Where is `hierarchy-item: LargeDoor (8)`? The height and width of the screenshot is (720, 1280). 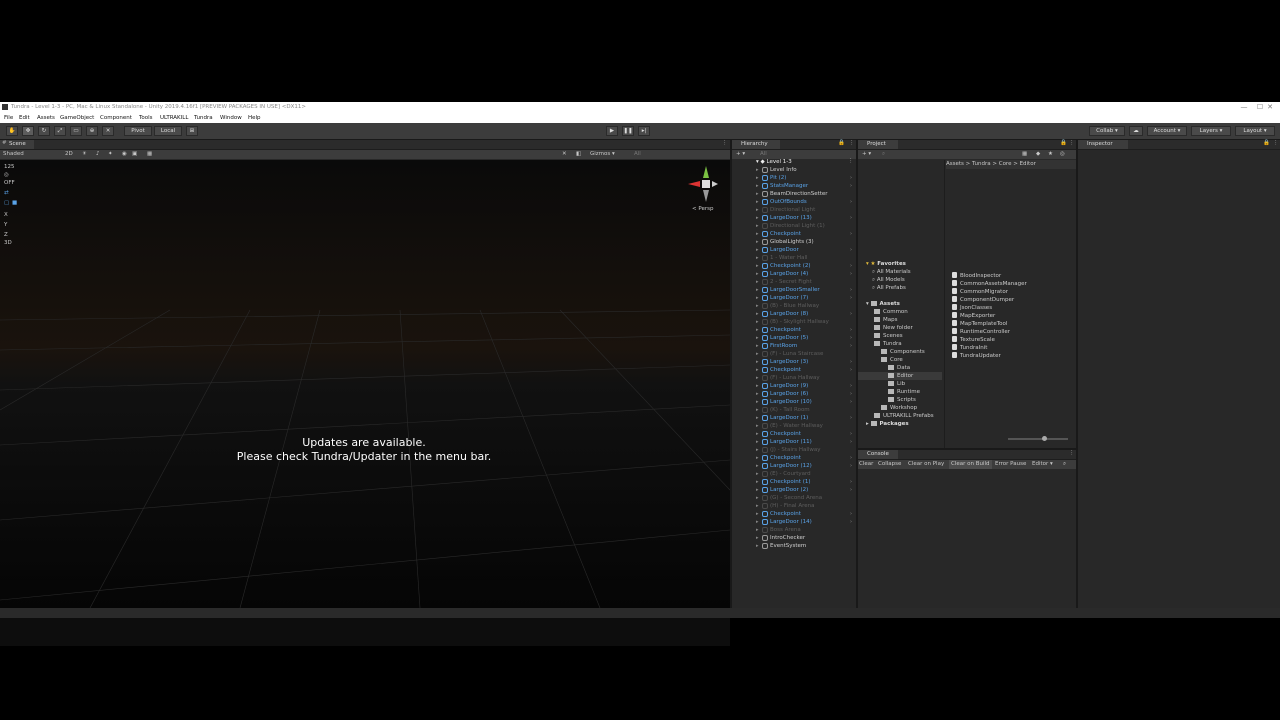 hierarchy-item: LargeDoor (8) is located at coordinates (789, 314).